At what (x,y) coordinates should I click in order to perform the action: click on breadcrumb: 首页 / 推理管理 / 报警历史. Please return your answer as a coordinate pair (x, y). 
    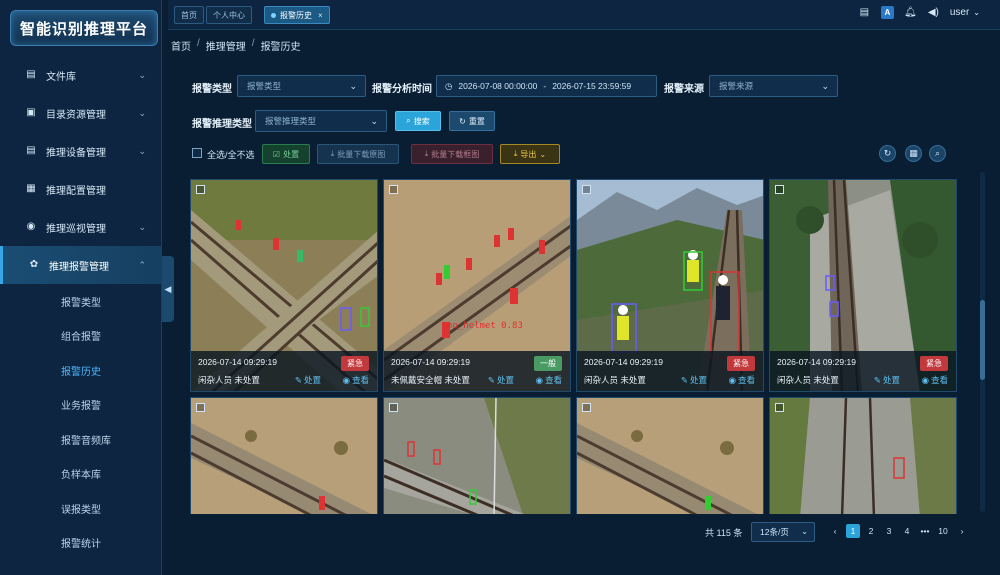
    Looking at the image, I should click on (236, 45).